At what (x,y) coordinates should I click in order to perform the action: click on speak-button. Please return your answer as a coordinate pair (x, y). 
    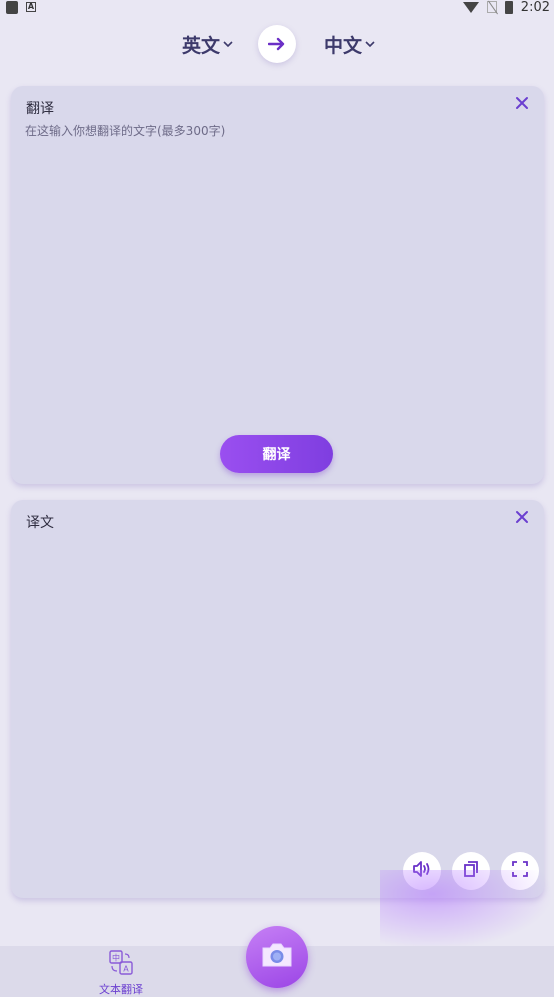
    Looking at the image, I should click on (422, 871).